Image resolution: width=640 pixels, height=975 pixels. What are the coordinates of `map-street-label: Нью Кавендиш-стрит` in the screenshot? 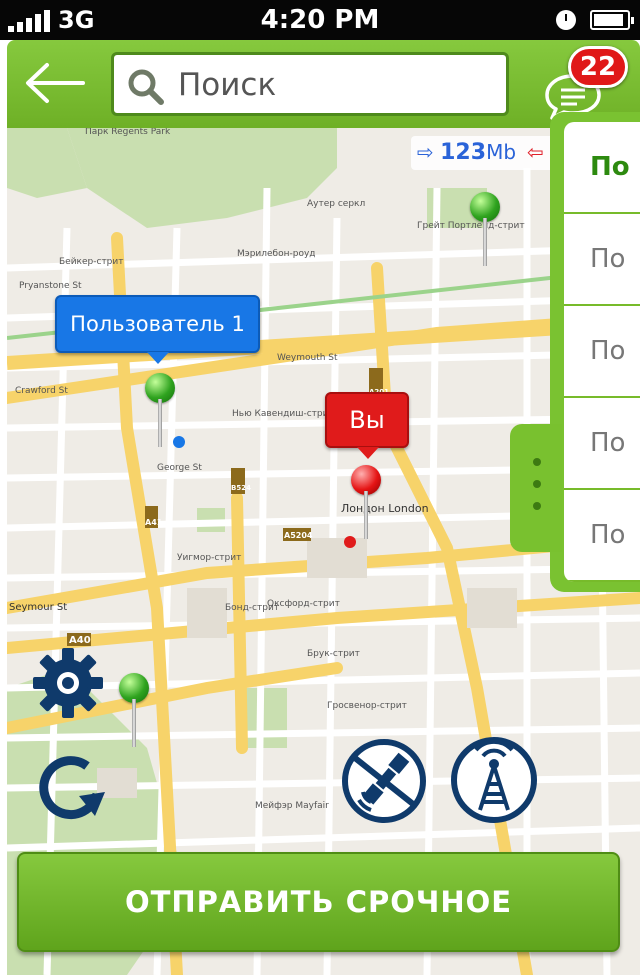 It's located at (283, 414).